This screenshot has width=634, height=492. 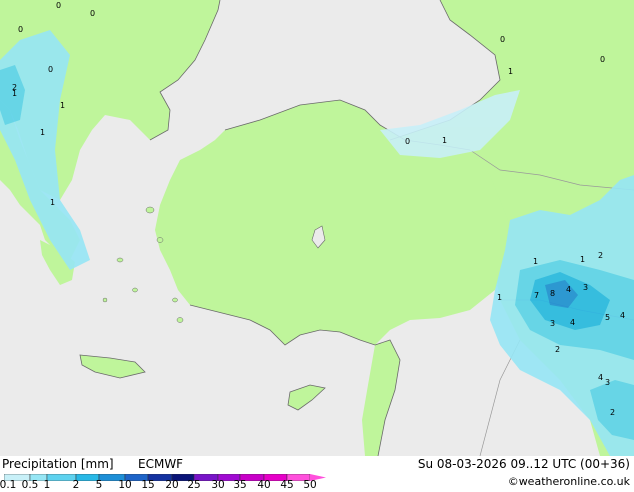 What do you see at coordinates (125, 485) in the screenshot?
I see `legend-tick-label: 10` at bounding box center [125, 485].